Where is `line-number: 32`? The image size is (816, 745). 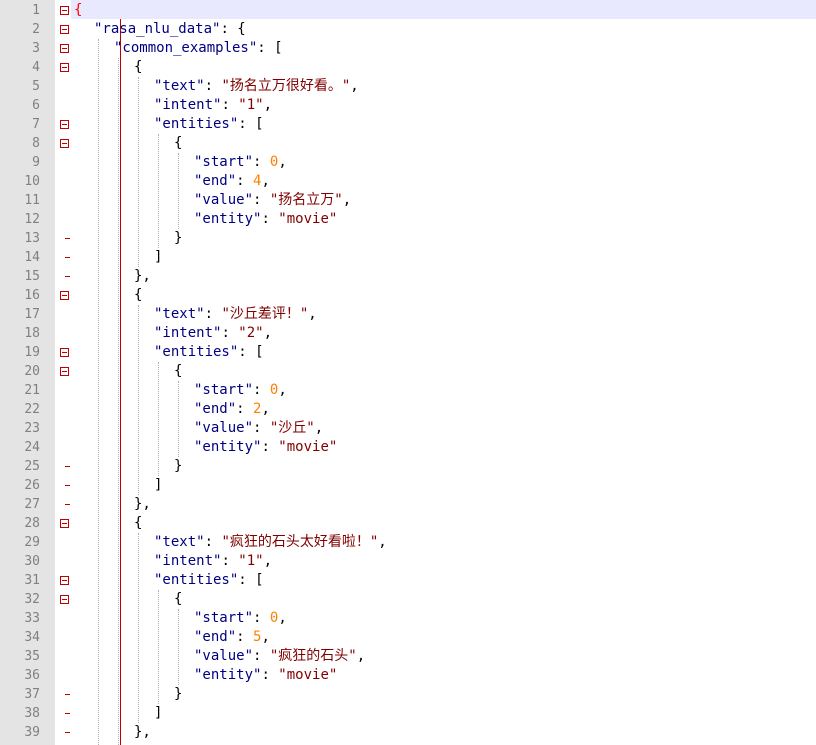 line-number: 32 is located at coordinates (20, 599).